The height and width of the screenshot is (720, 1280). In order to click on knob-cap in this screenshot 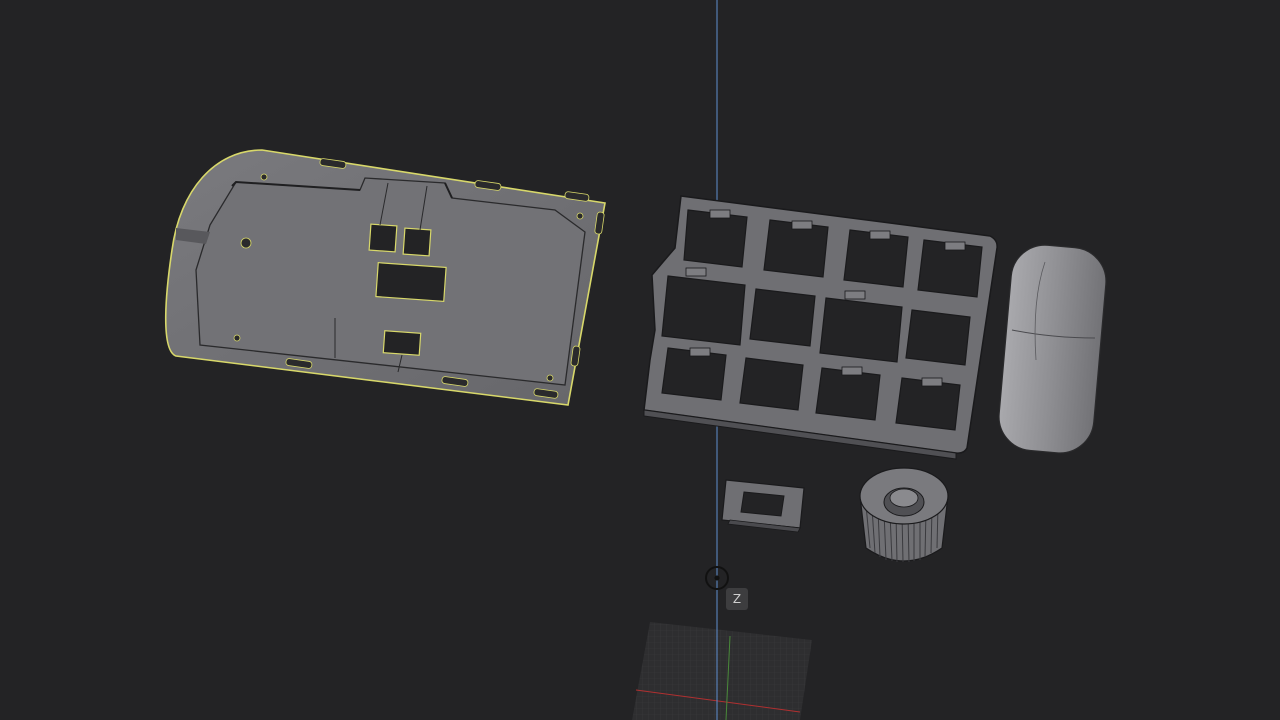, I will do `click(1052, 348)`.